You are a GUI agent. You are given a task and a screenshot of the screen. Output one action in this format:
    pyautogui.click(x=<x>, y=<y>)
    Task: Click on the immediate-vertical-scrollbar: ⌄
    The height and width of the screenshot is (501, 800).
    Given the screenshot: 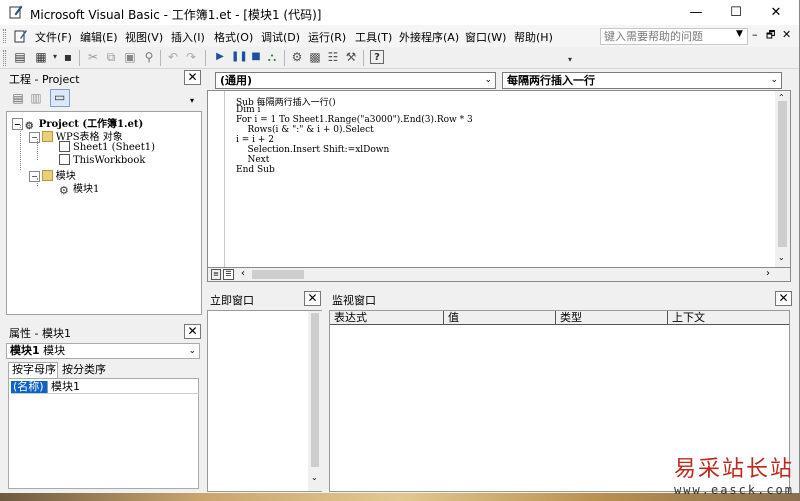 What is the action you would take?
    pyautogui.click(x=315, y=401)
    